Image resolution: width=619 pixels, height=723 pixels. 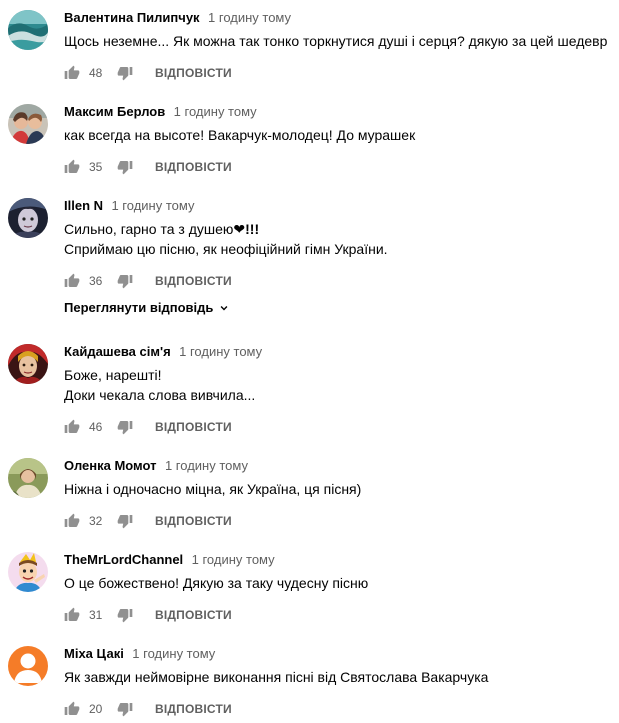 I want to click on comment-header: Кайдашева сім'я 1 годину тому, so click(x=163, y=352).